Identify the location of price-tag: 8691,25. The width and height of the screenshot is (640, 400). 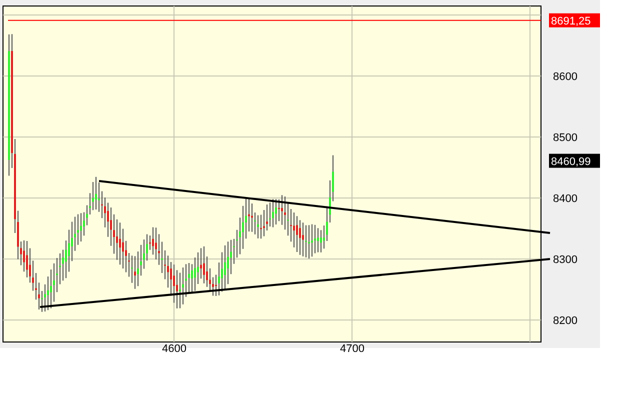
(574, 20).